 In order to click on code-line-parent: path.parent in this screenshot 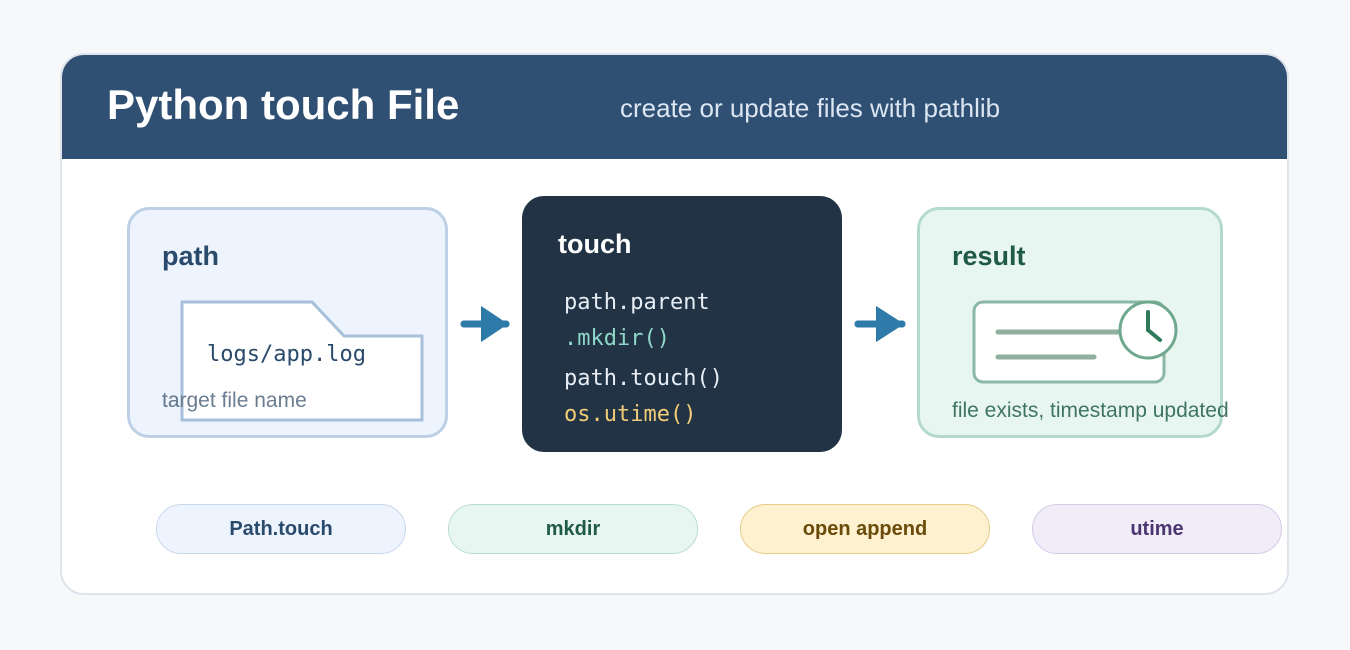, I will do `click(637, 302)`.